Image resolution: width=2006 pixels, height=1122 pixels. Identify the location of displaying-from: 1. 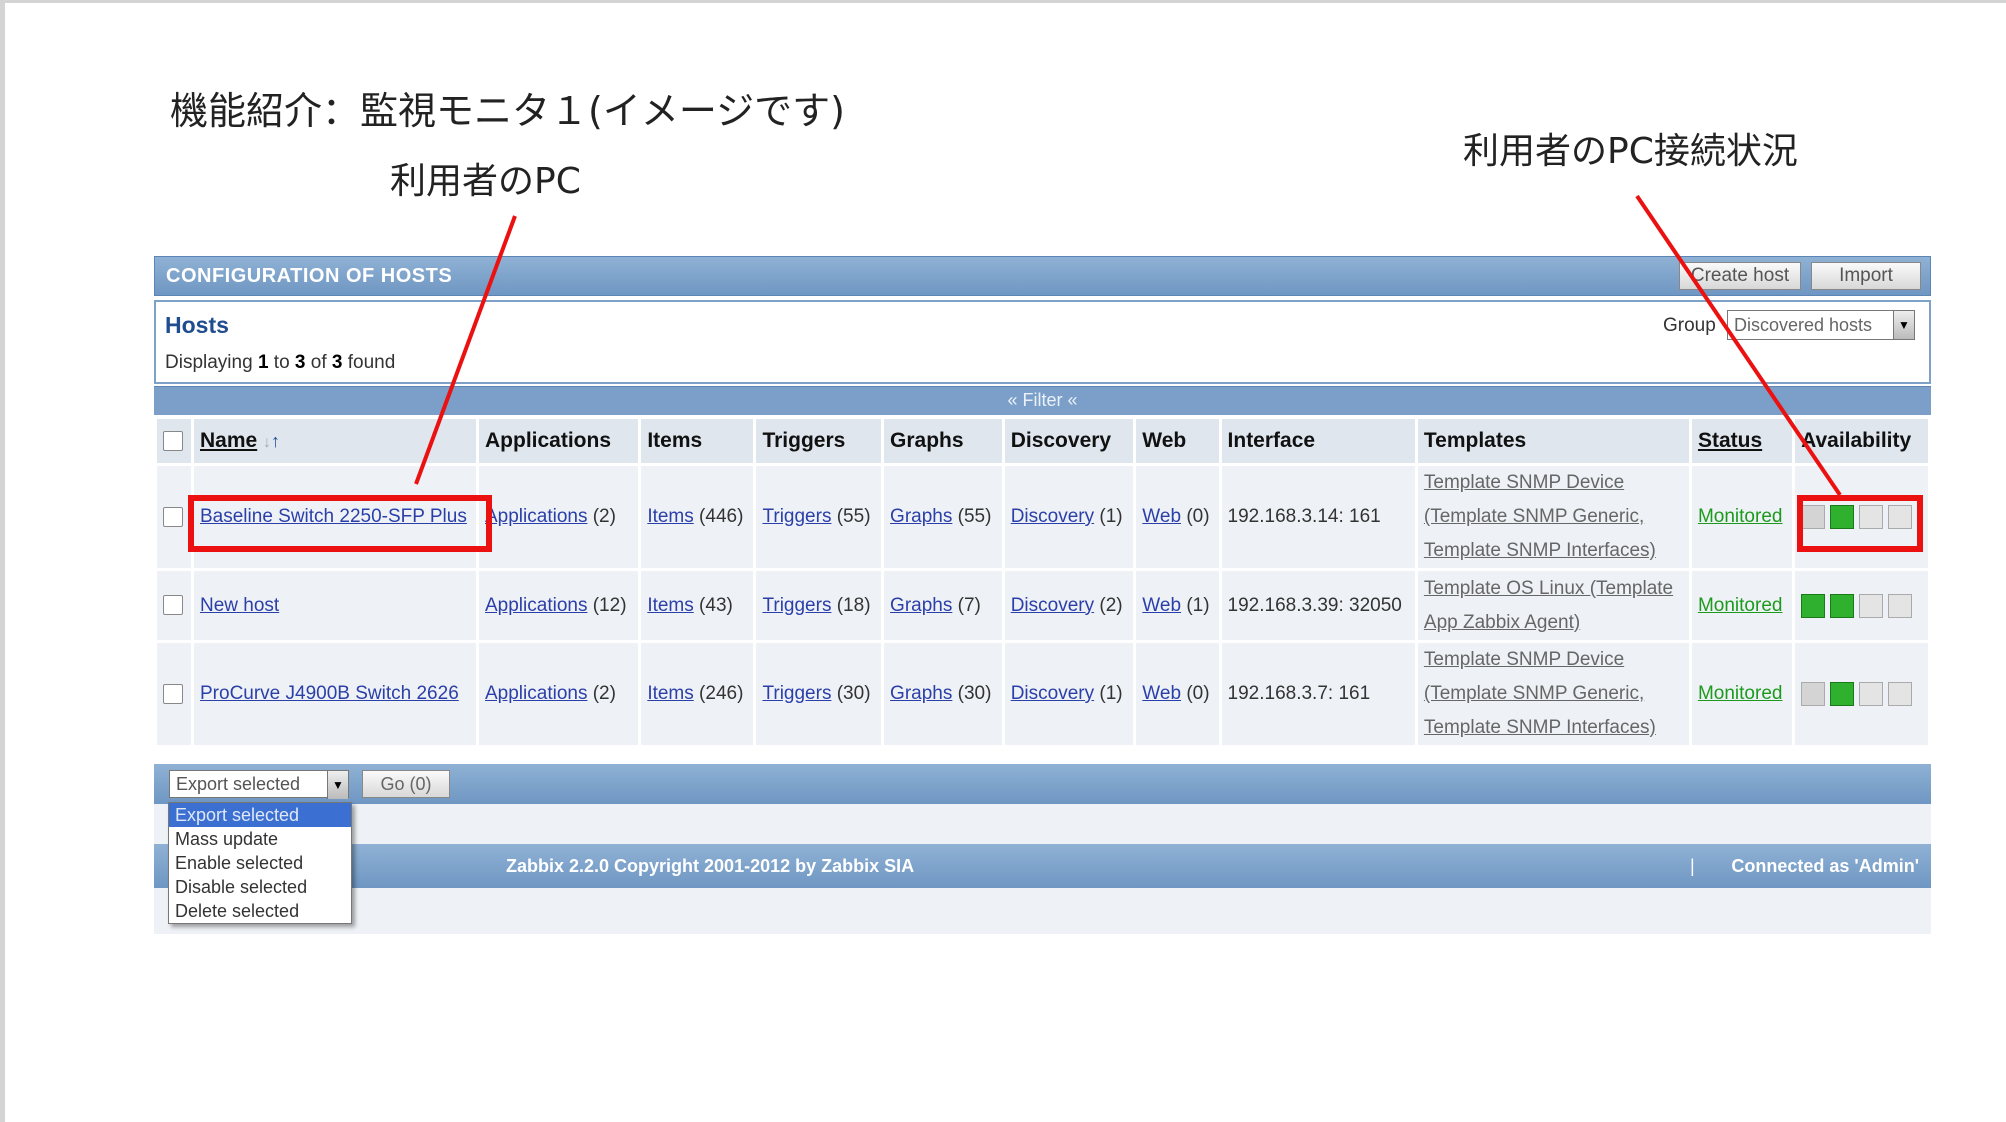
(263, 362).